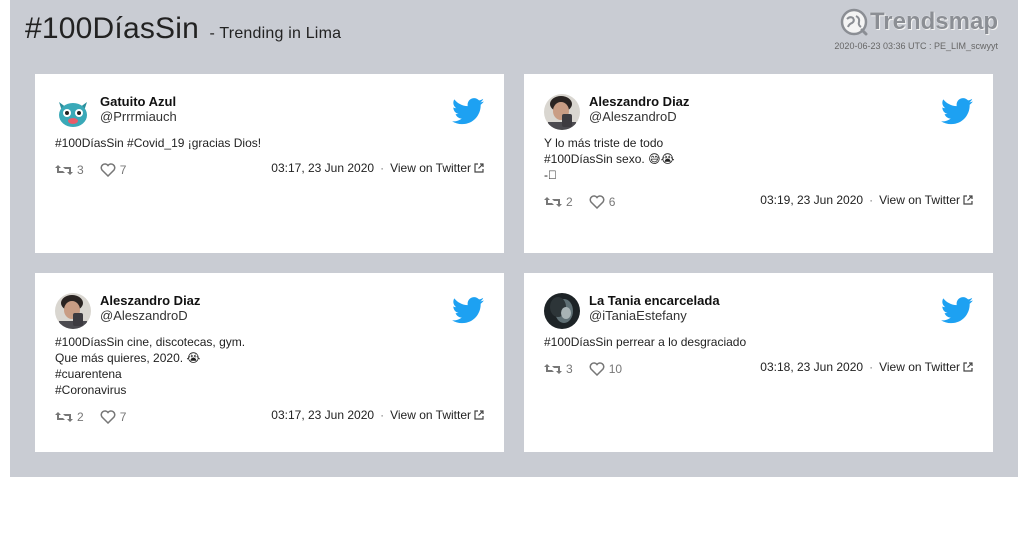 This screenshot has height=536, width=1028. What do you see at coordinates (604, 143) in the screenshot?
I see `tweet-line: Y lo más triste de todo` at bounding box center [604, 143].